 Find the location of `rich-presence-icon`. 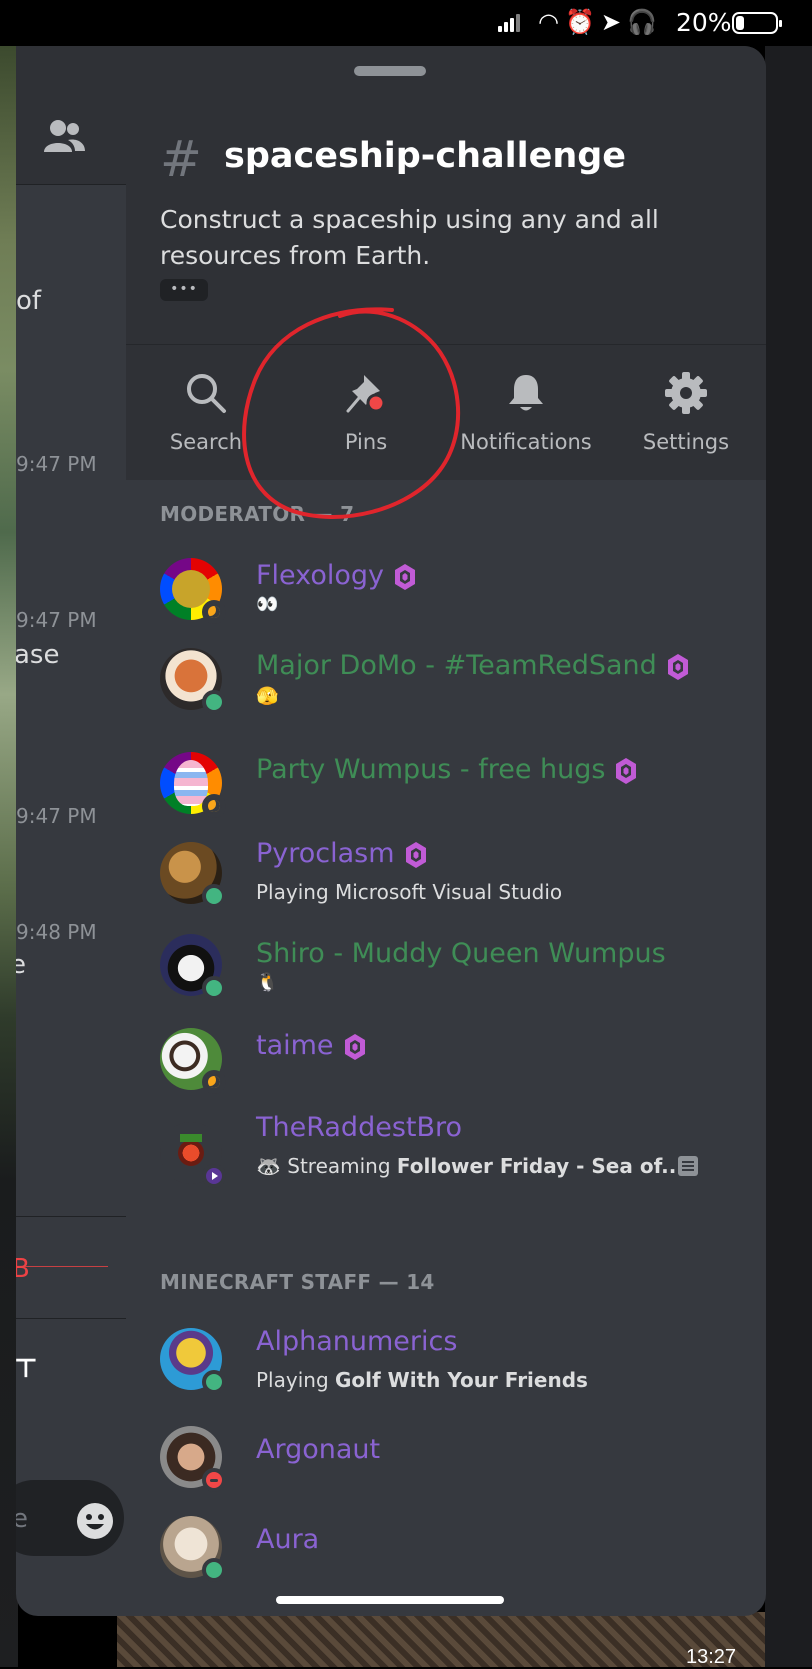

rich-presence-icon is located at coordinates (688, 1166).